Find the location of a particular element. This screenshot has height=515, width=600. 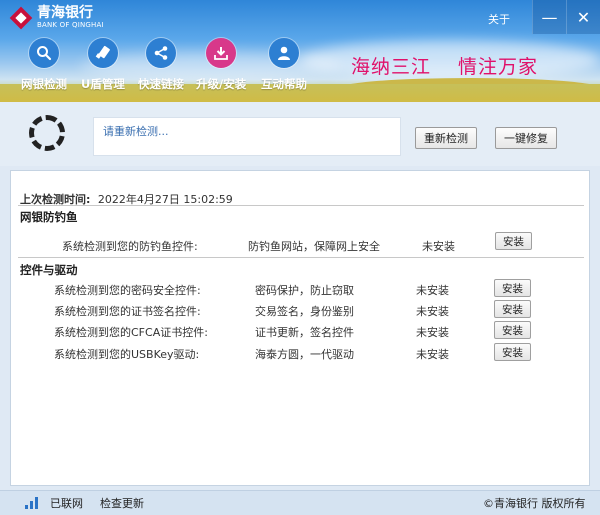

about-link: 关于 is located at coordinates (499, 19).